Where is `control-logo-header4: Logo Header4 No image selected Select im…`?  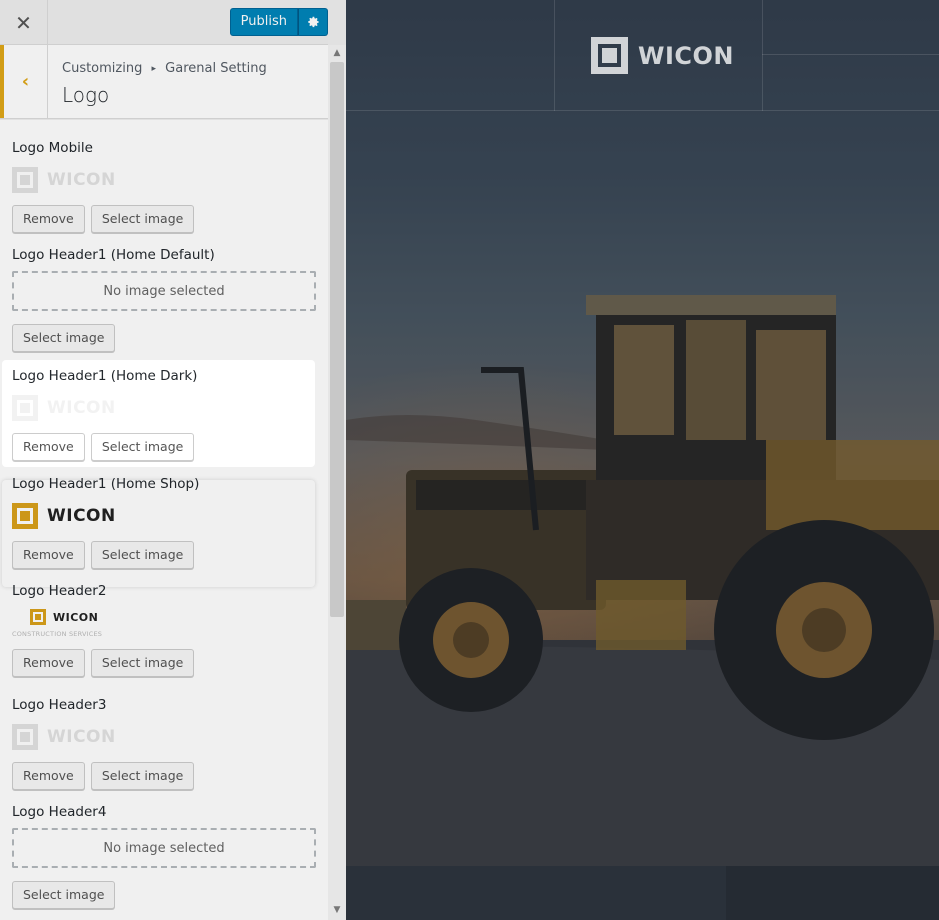 control-logo-header4: Logo Header4 No image selected Select im… is located at coordinates (164, 856).